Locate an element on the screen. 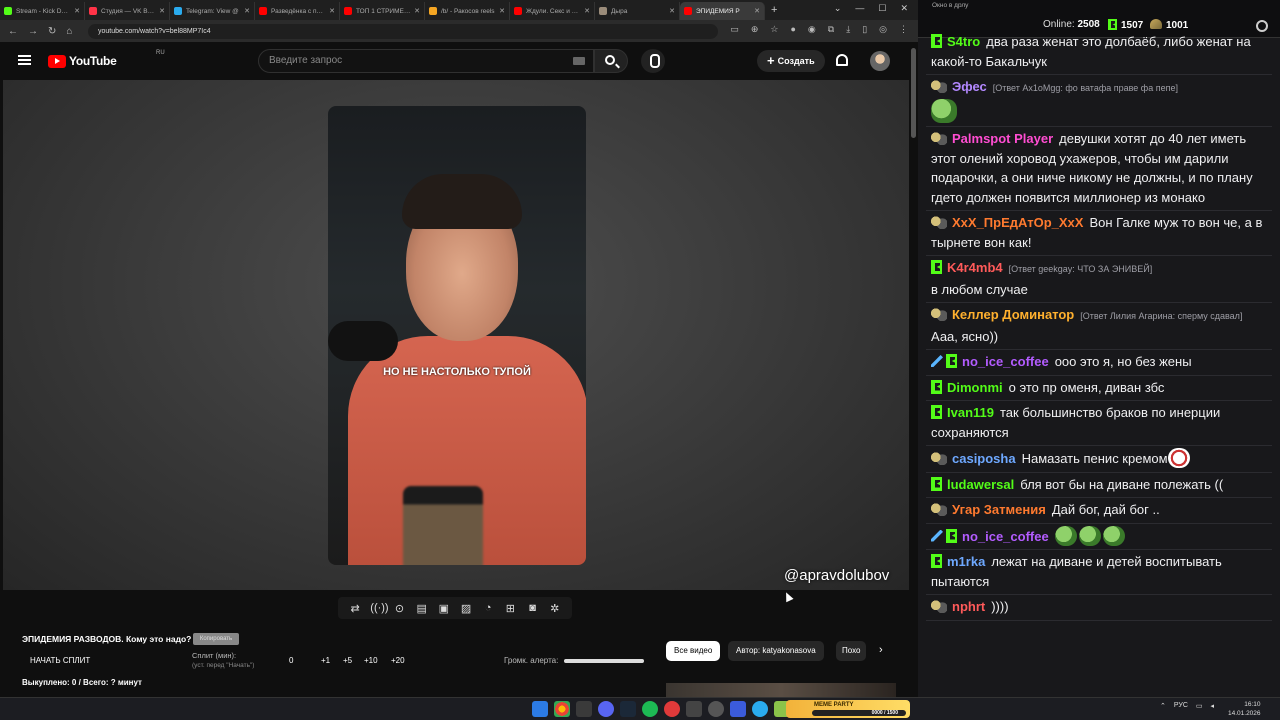  chat-username: Эфес is located at coordinates (969, 86).